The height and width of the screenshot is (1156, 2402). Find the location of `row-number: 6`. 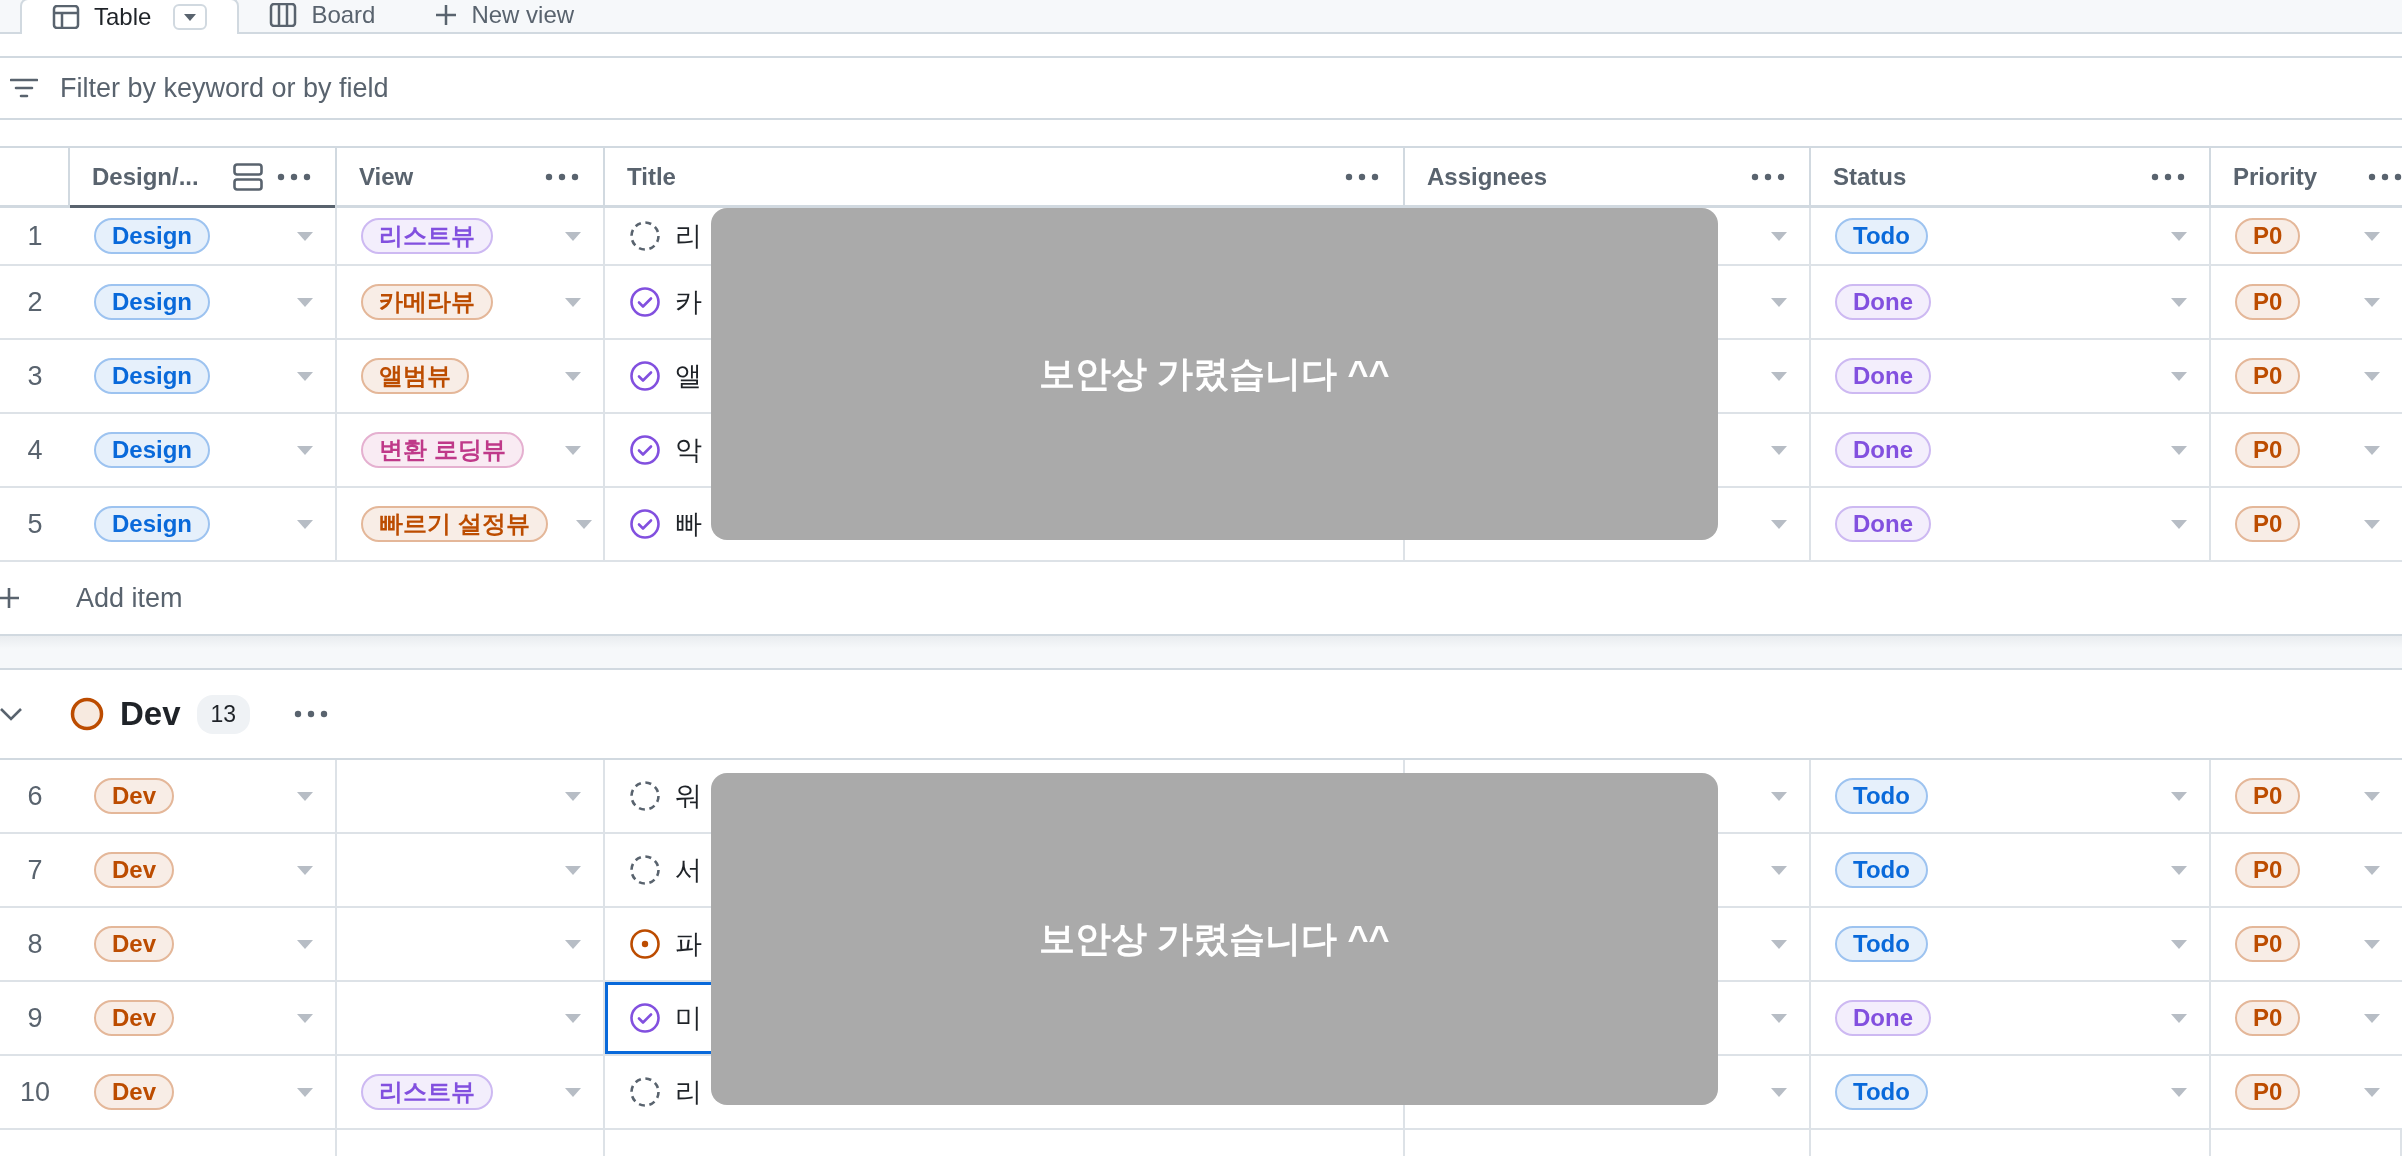

row-number: 6 is located at coordinates (35, 796).